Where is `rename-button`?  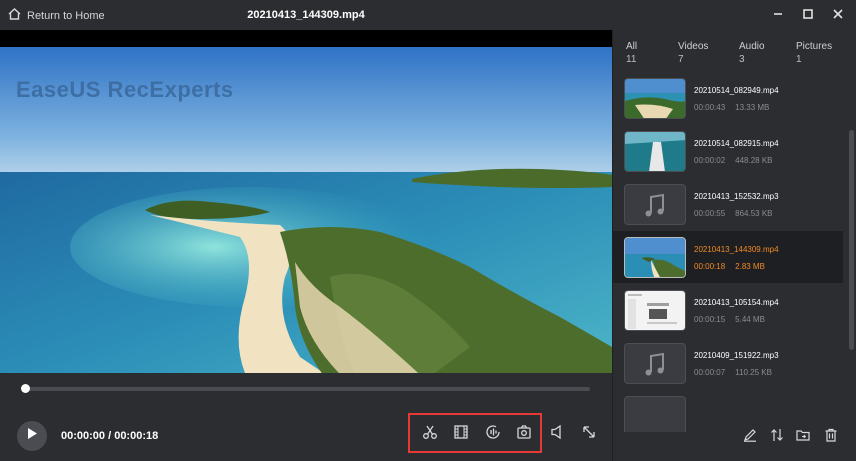
rename-button is located at coordinates (750, 437).